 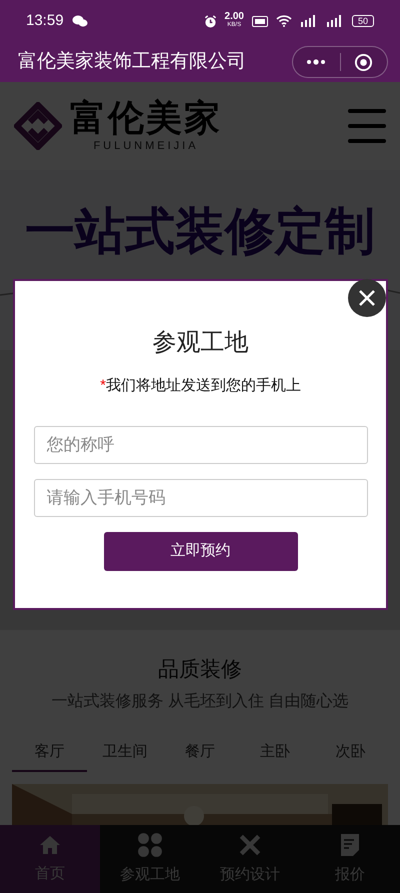 I want to click on logo-name: 富伦美家, so click(x=146, y=118).